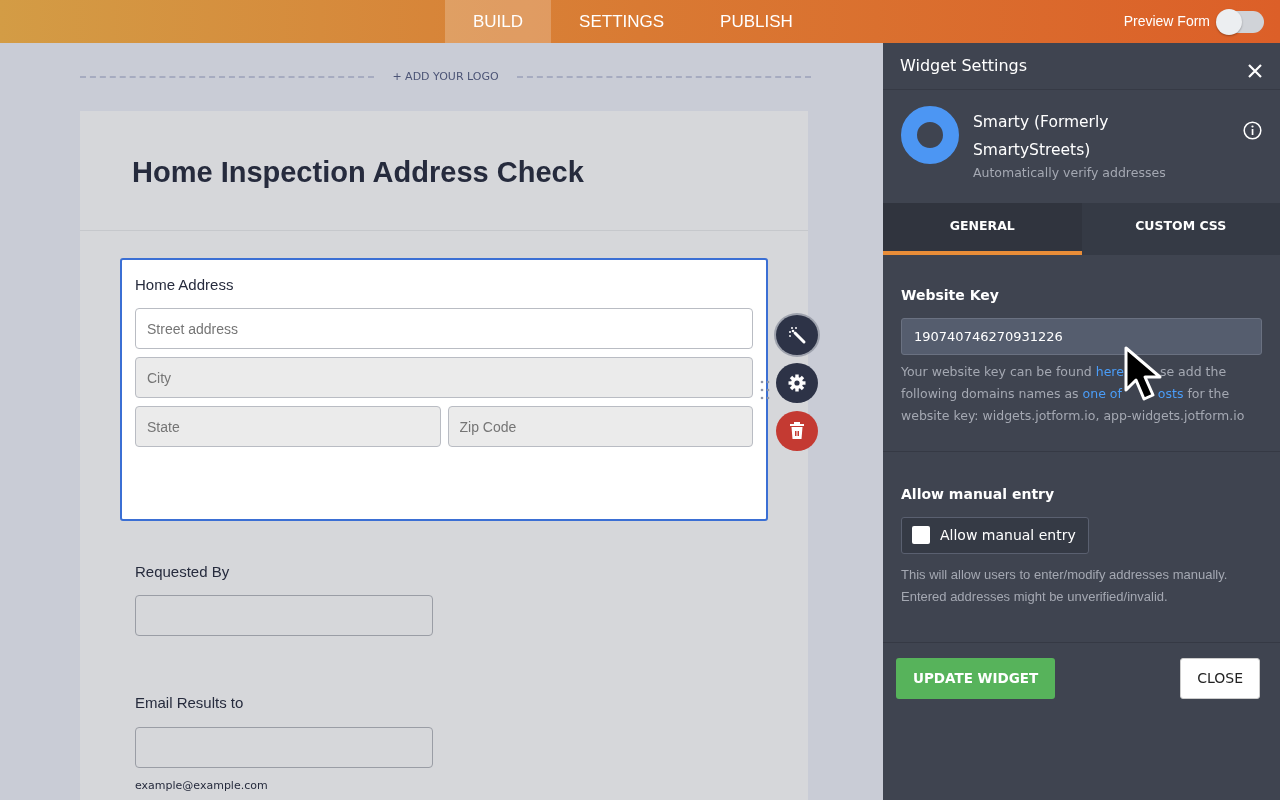 The image size is (1280, 800). Describe the element at coordinates (1041, 136) in the screenshot. I see `widget-name: Smarty (Formerly SmartyStreets)` at that location.